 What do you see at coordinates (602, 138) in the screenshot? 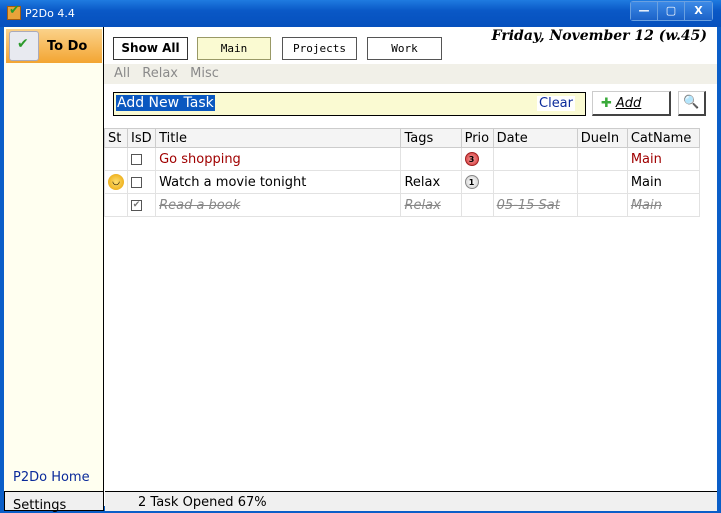
I see `column-header-duein: DueIn` at bounding box center [602, 138].